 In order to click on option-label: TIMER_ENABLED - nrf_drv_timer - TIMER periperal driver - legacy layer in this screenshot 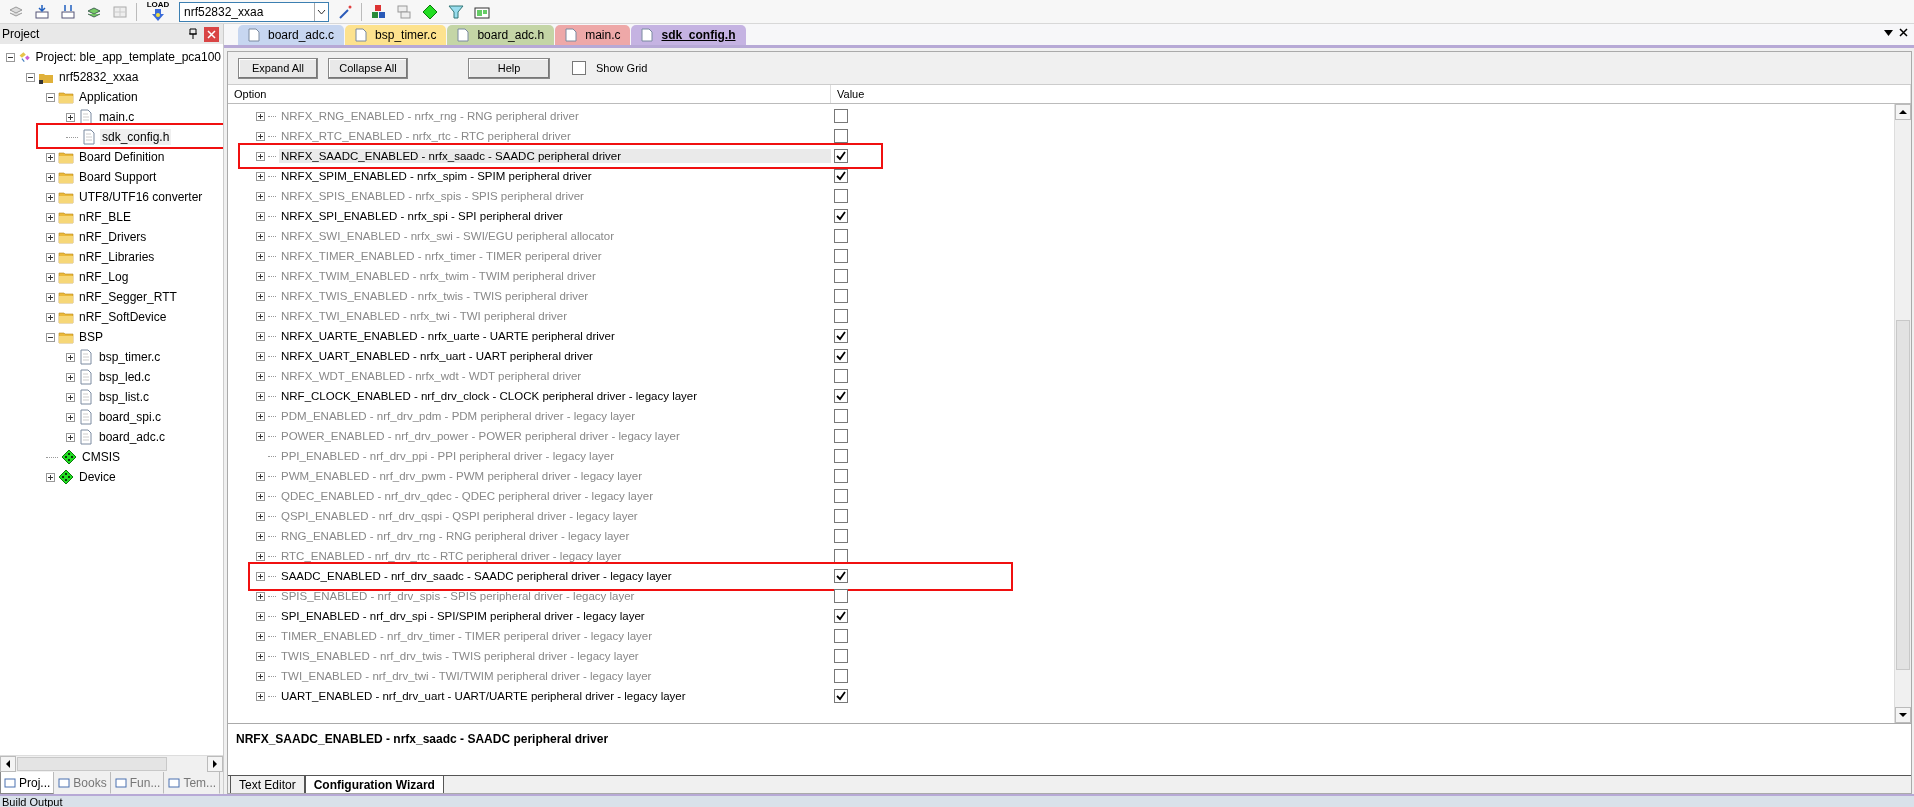, I will do `click(467, 636)`.